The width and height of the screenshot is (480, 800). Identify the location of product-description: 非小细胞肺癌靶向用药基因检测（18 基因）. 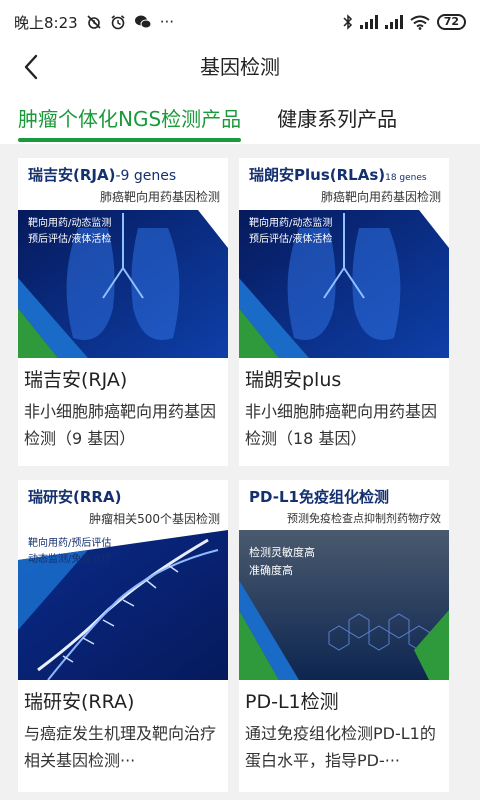
(341, 425).